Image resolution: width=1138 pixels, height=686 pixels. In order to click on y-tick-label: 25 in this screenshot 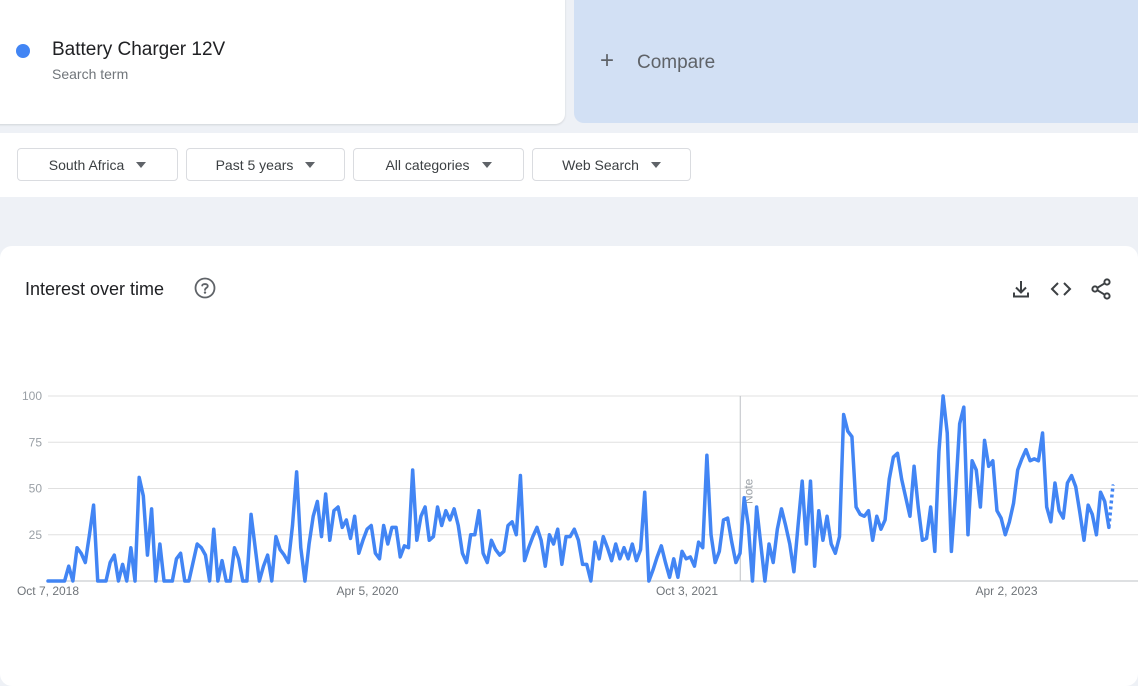, I will do `click(36, 535)`.